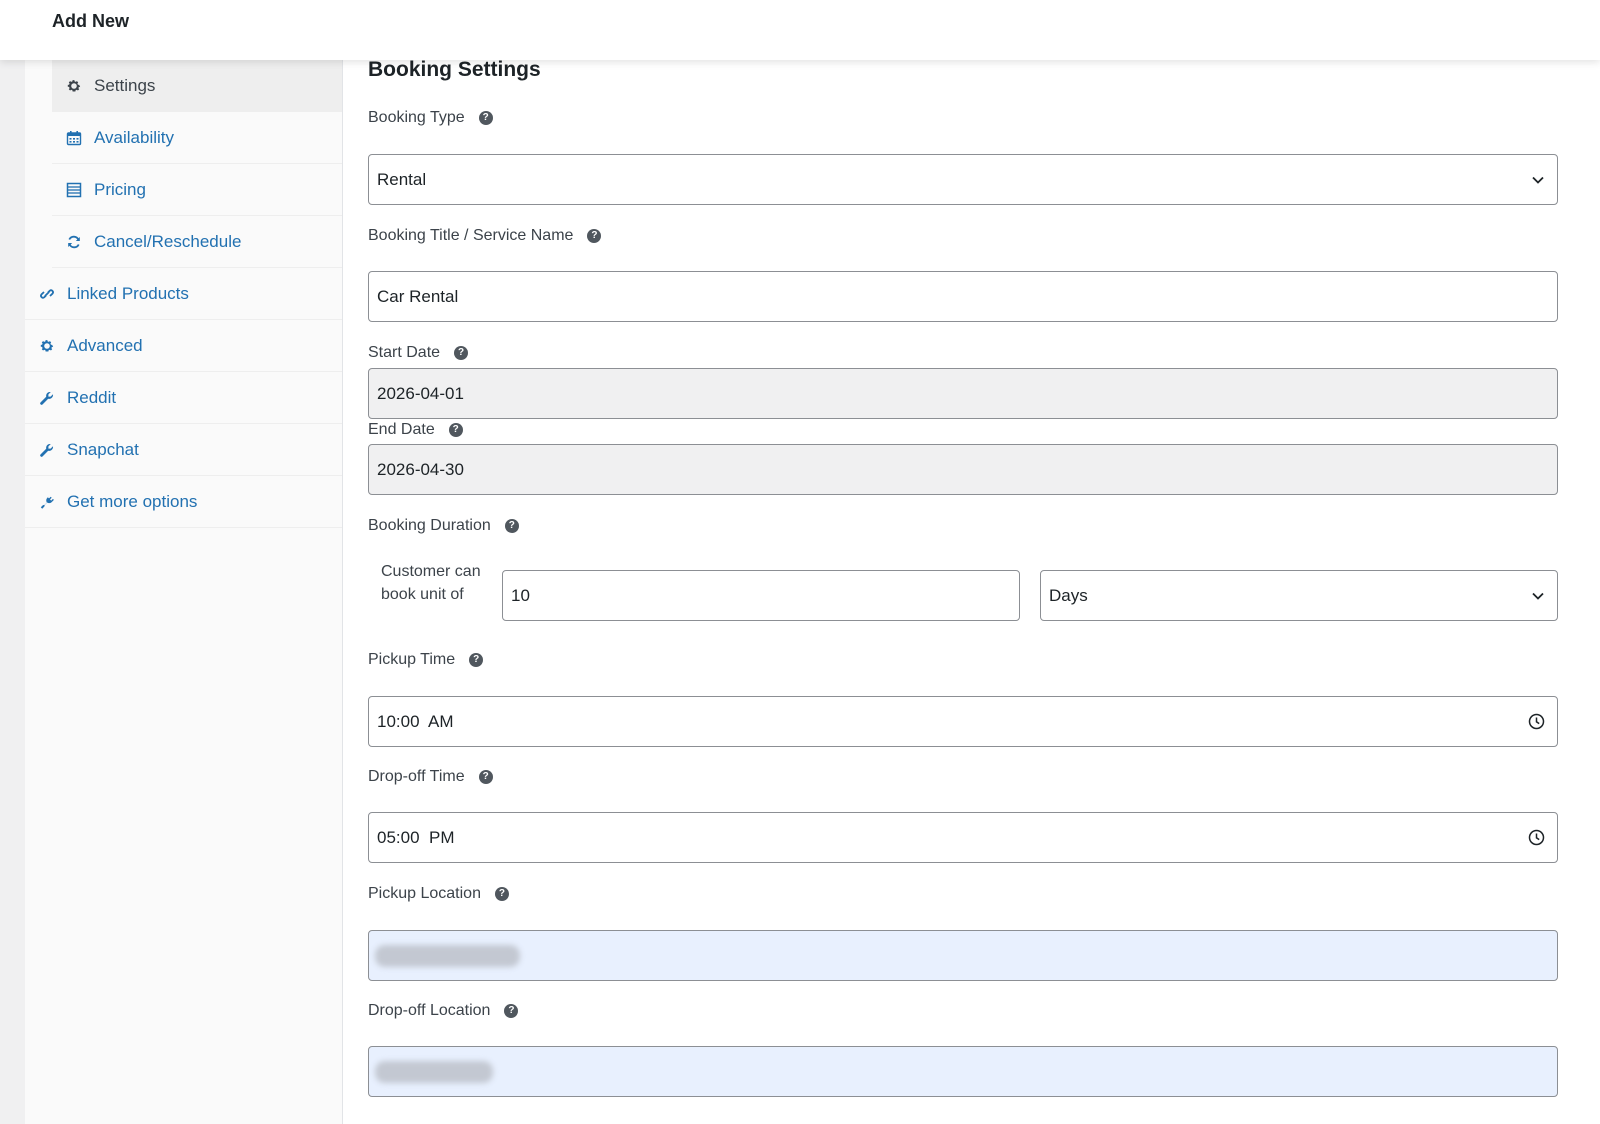 The width and height of the screenshot is (1600, 1124). Describe the element at coordinates (430, 777) in the screenshot. I see `dropoff-time-label: Drop-off Time ?` at that location.